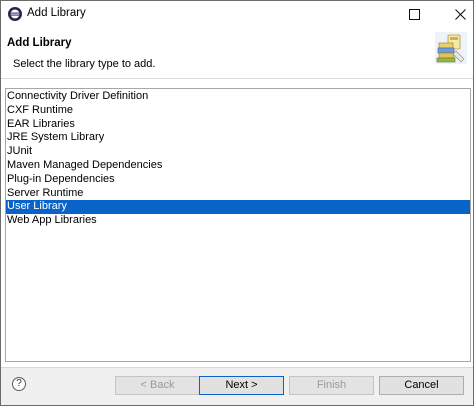  Describe the element at coordinates (238, 166) in the screenshot. I see `library-type-item: Maven Managed Dependencies` at that location.